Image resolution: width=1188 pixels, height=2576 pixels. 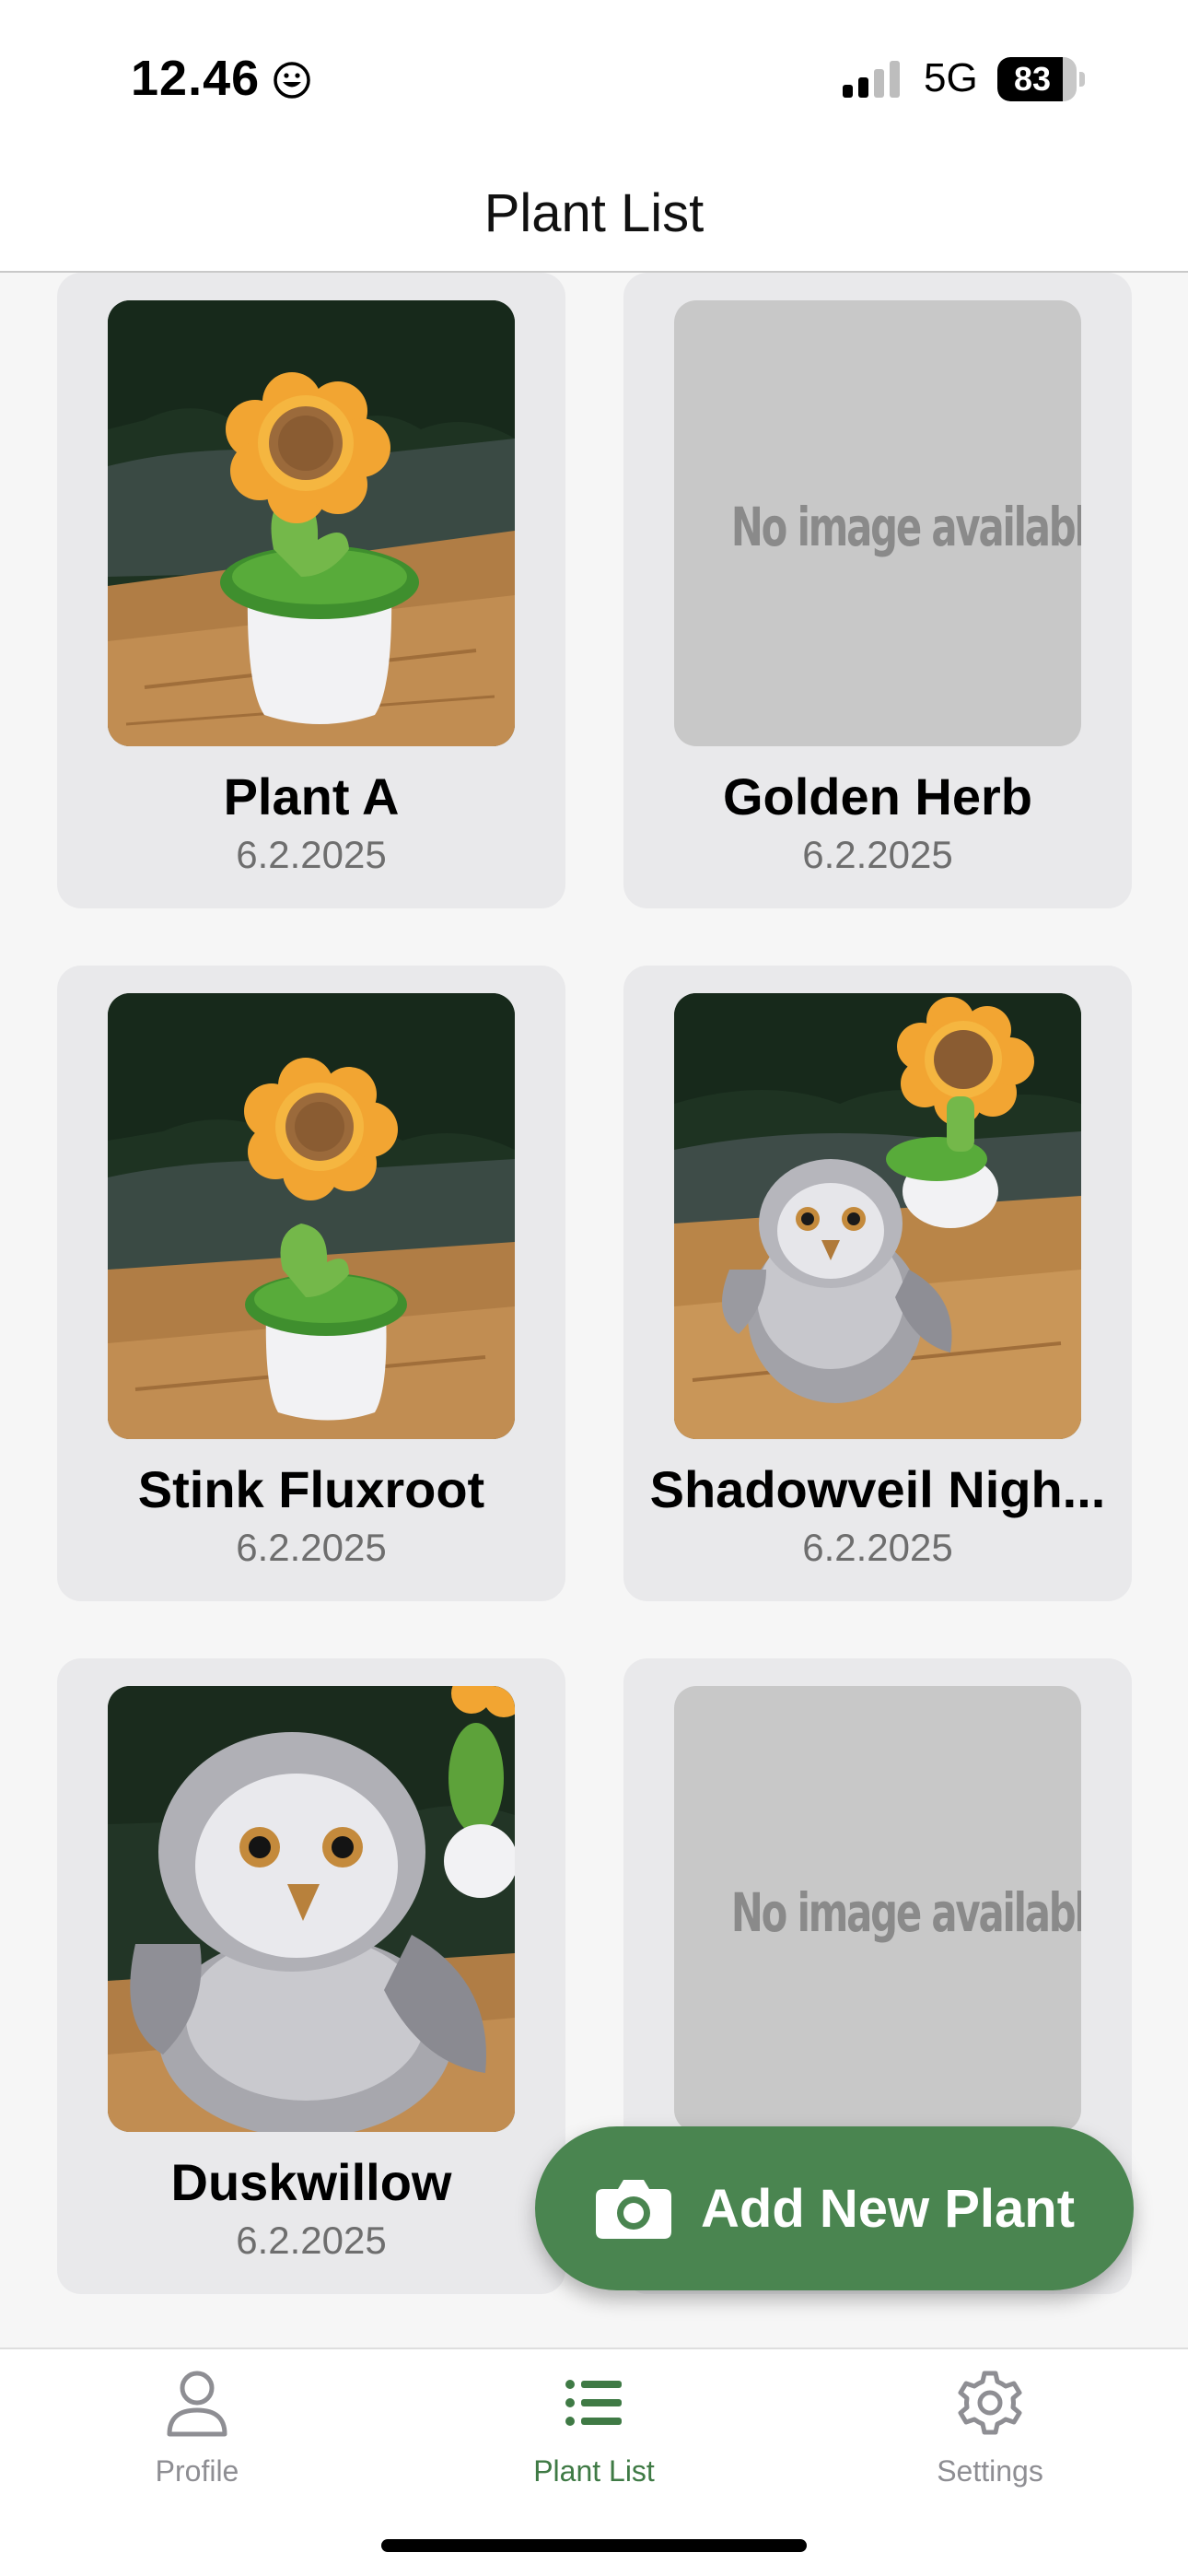 I want to click on tab-profile: Profile, so click(x=197, y=2435).